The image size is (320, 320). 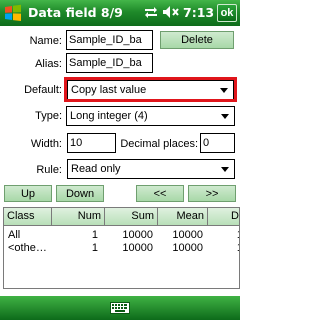 What do you see at coordinates (78, 217) in the screenshot?
I see `column-header-num: Num` at bounding box center [78, 217].